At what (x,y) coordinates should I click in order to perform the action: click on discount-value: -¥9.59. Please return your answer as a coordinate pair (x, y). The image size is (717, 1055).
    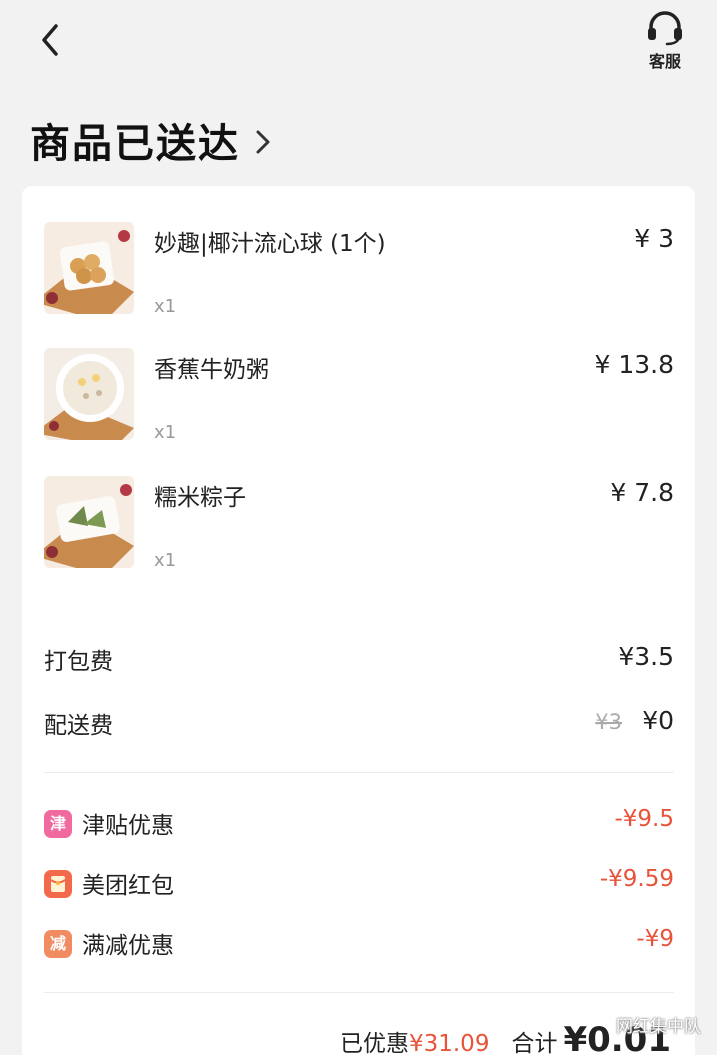
    Looking at the image, I should click on (636, 879).